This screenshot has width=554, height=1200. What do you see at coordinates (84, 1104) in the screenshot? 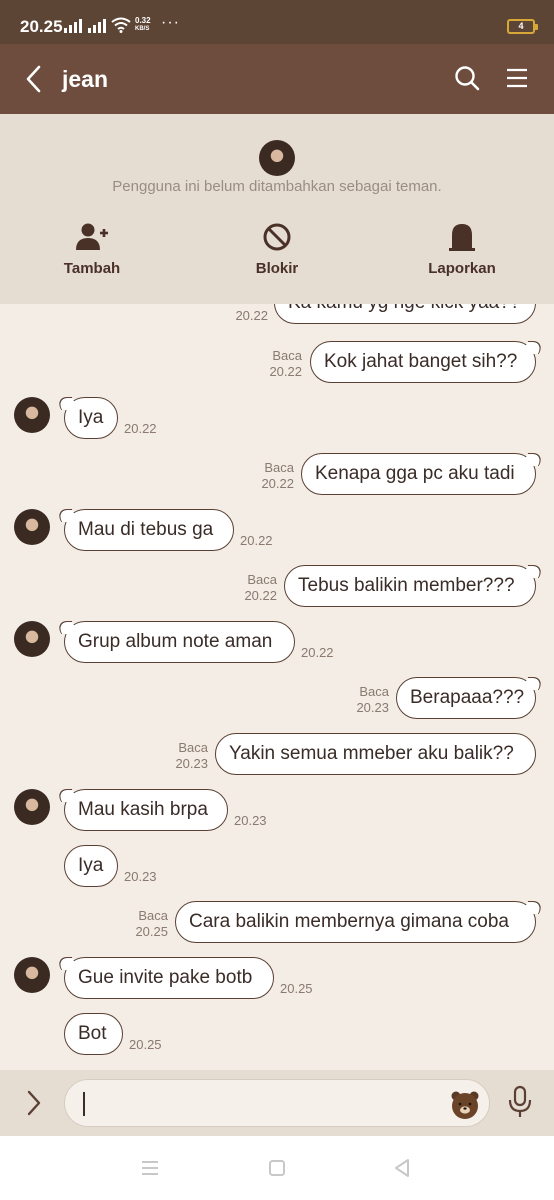
I see `text-cursor` at bounding box center [84, 1104].